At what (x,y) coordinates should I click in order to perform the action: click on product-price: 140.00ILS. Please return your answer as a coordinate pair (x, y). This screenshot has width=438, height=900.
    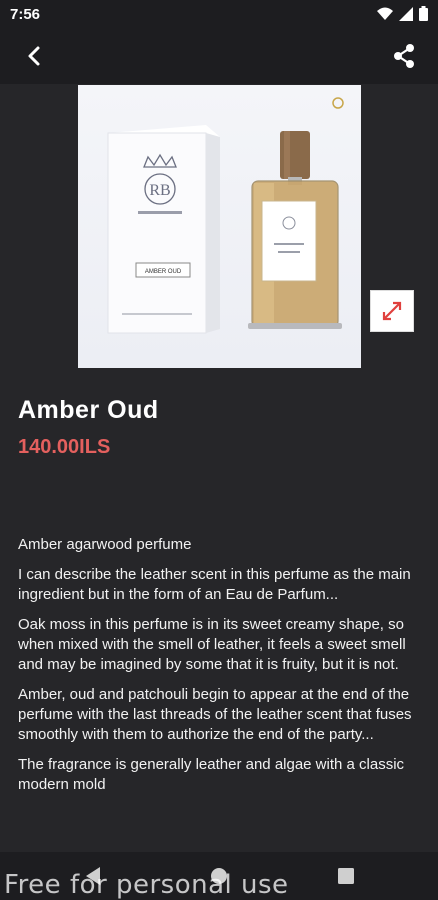
    Looking at the image, I should click on (64, 447).